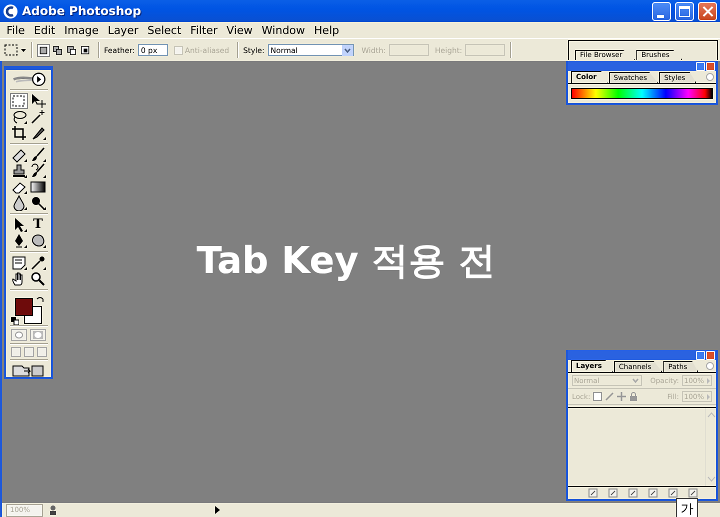 This screenshot has height=517, width=720. Describe the element at coordinates (123, 30) in the screenshot. I see `menu-item: Layer` at that location.